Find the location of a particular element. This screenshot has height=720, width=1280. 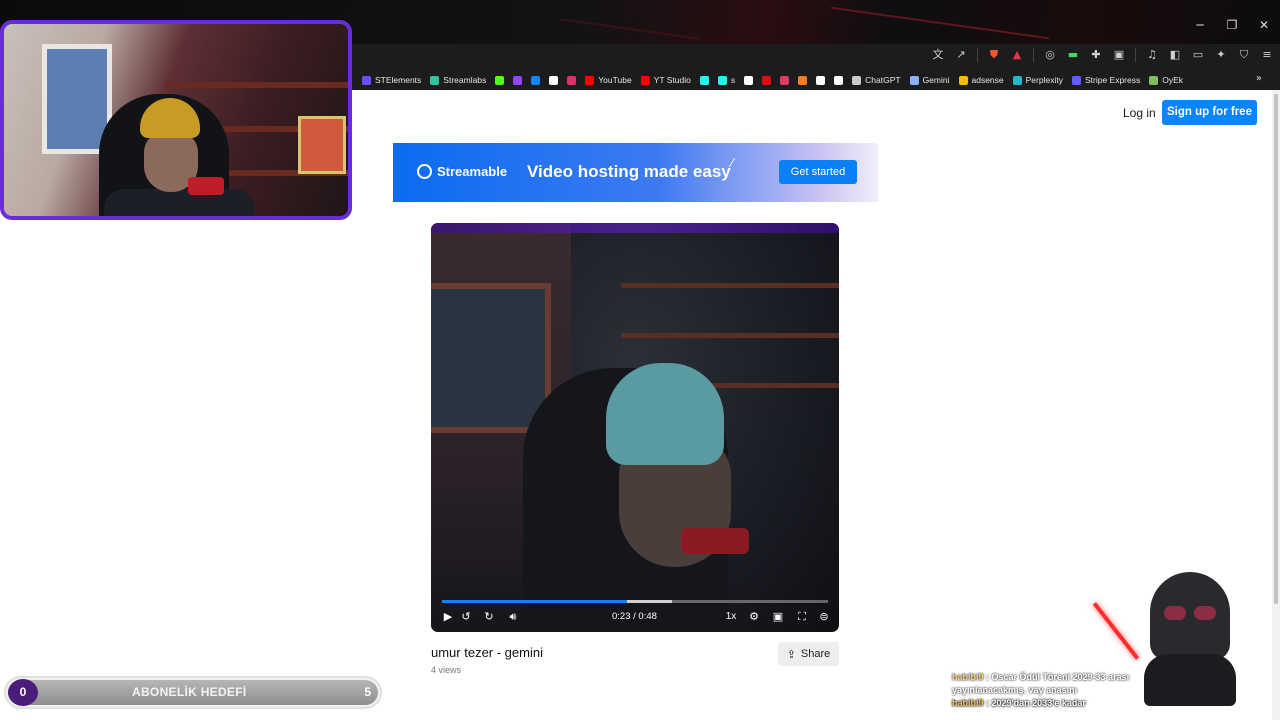

bookmark-item: Gemini is located at coordinates (929, 80).